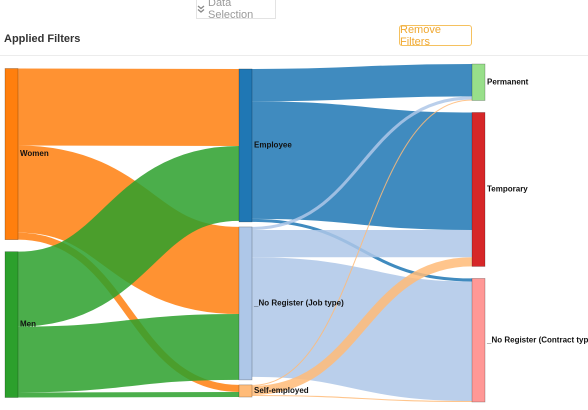 Image resolution: width=588 pixels, height=410 pixels. Describe the element at coordinates (273, 145) in the screenshot. I see `node-label-employee: Employee` at that location.